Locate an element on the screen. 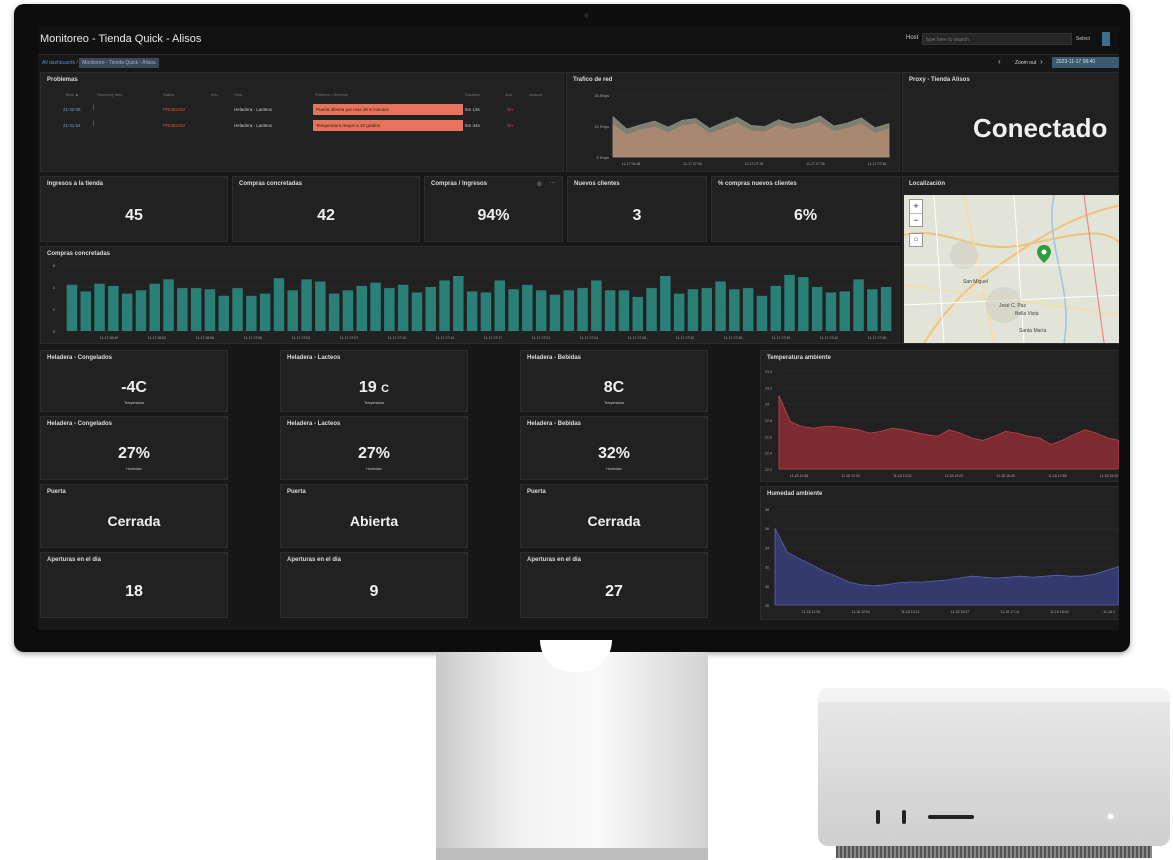  col-recovery: Recovery time is located at coordinates (110, 94).